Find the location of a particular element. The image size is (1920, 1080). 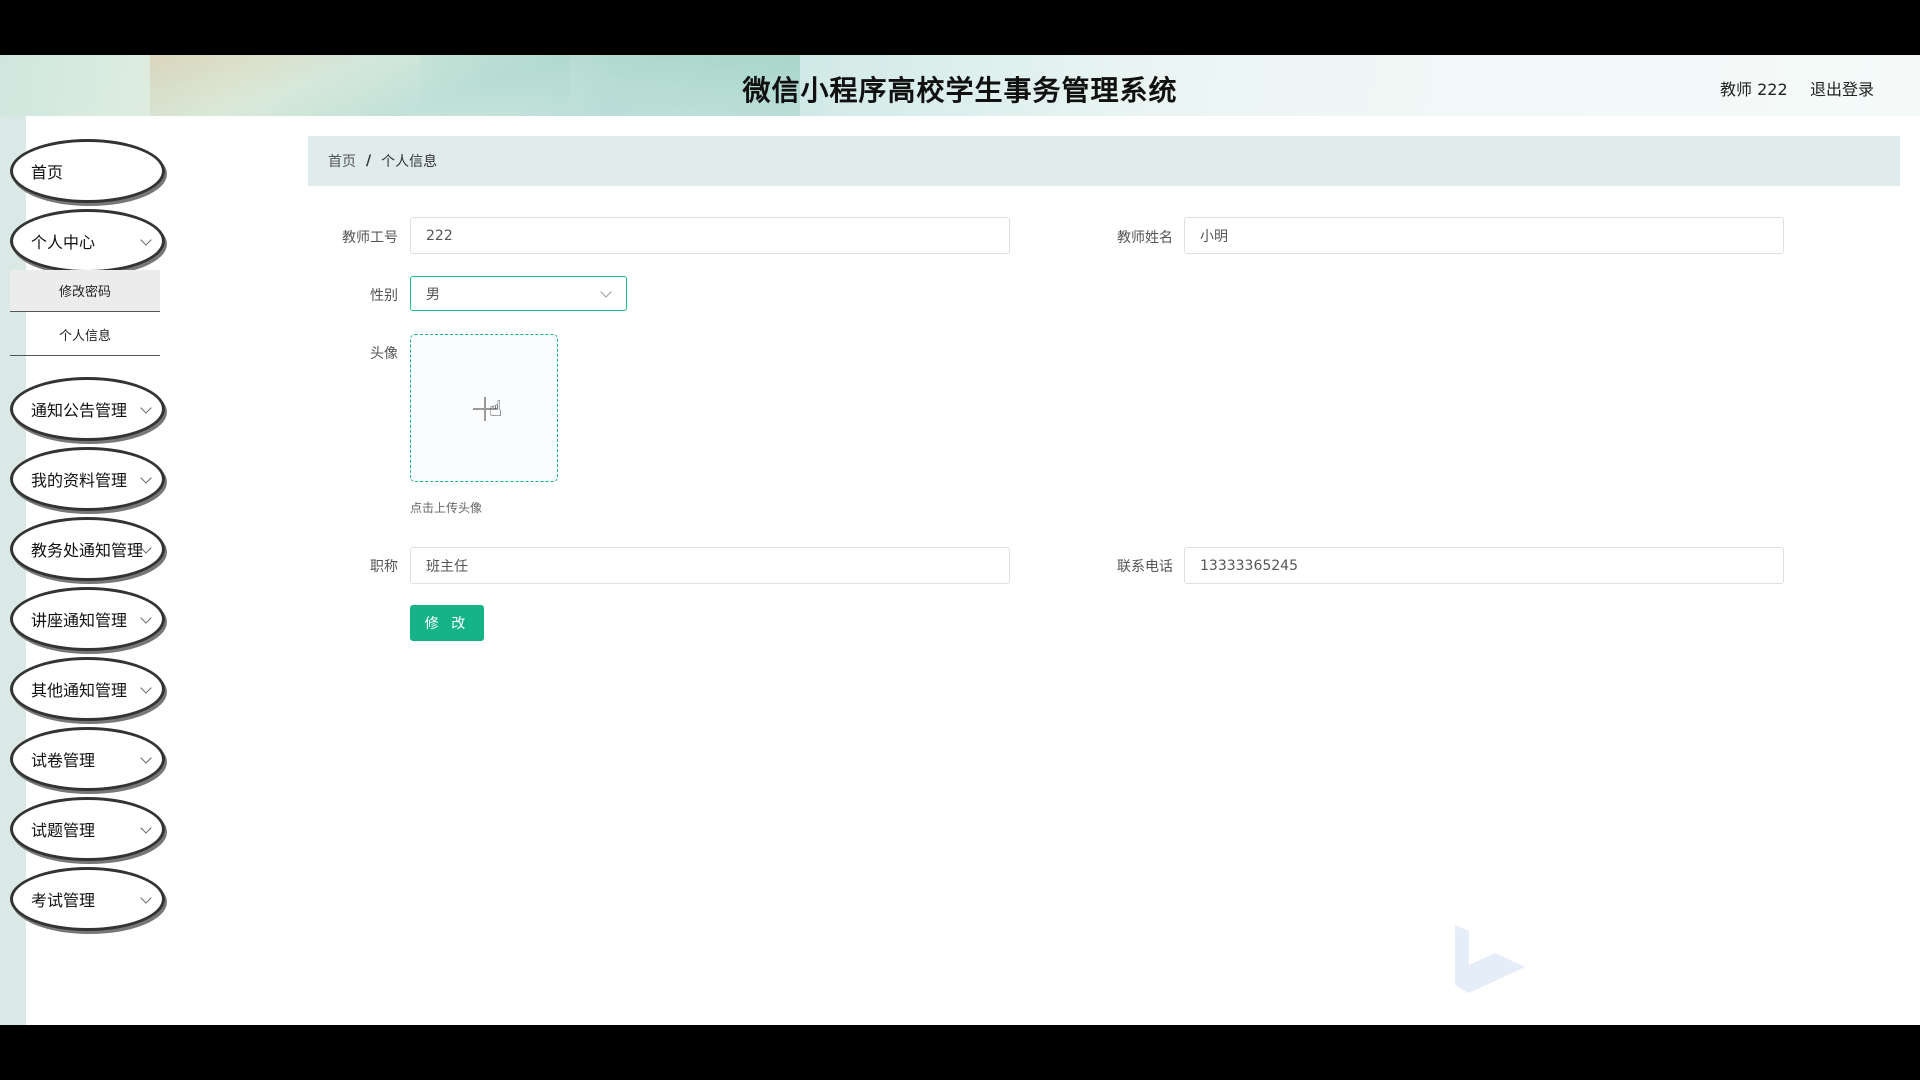

phone-field: 13333365245 is located at coordinates (1484, 565).